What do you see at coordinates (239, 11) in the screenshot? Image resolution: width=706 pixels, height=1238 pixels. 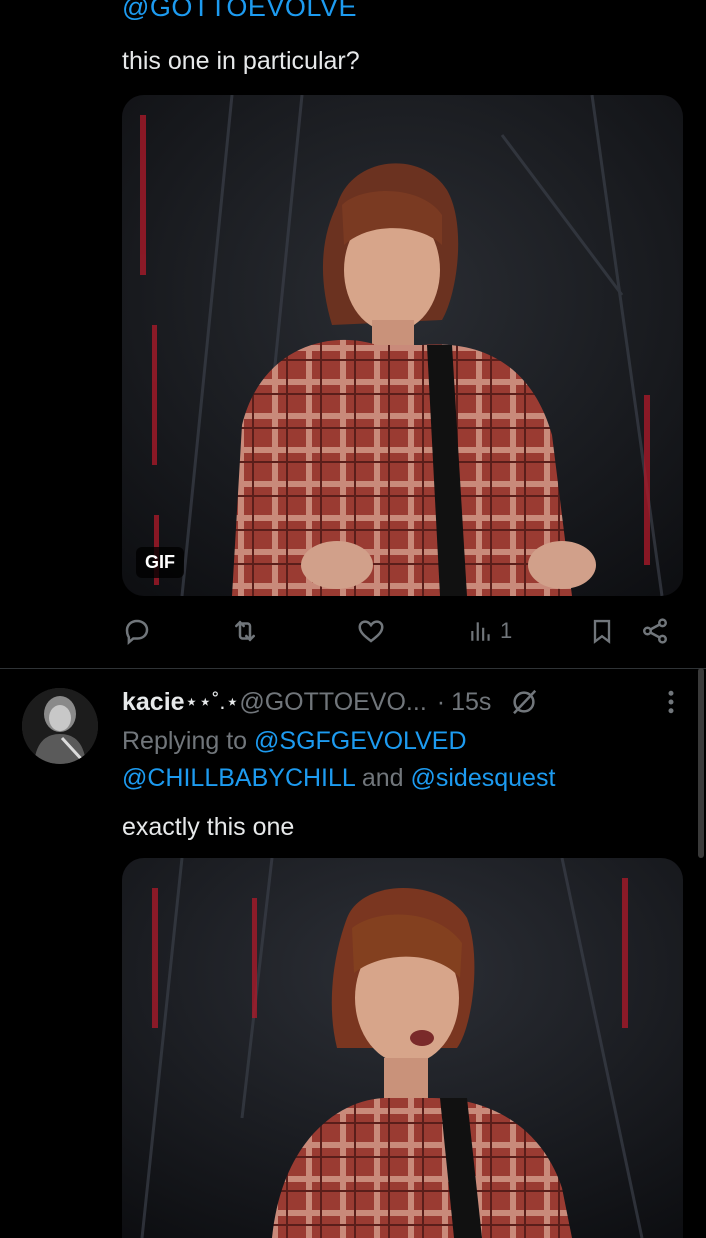 I see `mention-handle: @GOTTOEVOLVE` at bounding box center [239, 11].